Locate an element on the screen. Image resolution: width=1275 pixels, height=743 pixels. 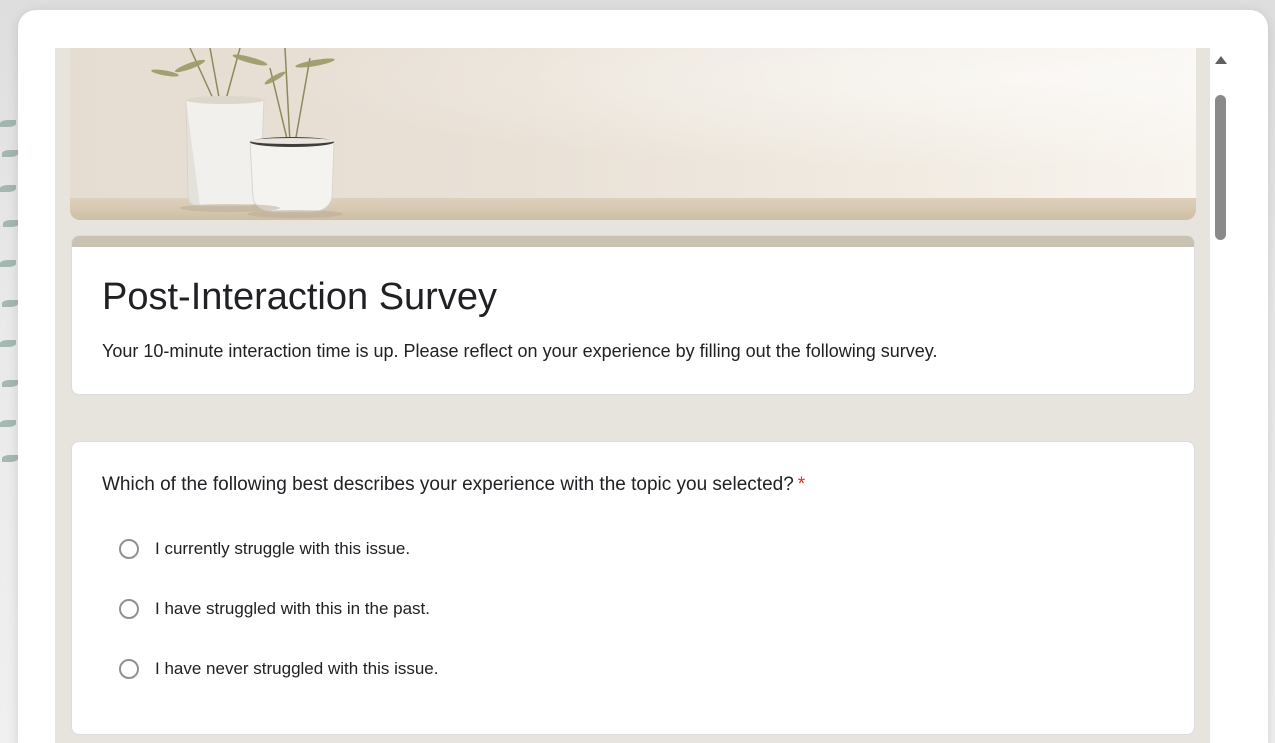
plant-pots-illustration is located at coordinates (247, 133).